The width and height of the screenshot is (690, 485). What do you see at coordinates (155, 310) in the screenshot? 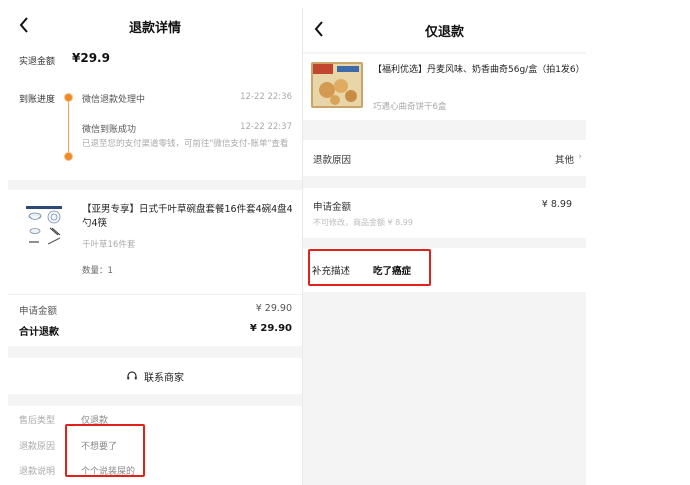
I see `apply-amount-row: 申请金额 ¥ 29.90` at bounding box center [155, 310].